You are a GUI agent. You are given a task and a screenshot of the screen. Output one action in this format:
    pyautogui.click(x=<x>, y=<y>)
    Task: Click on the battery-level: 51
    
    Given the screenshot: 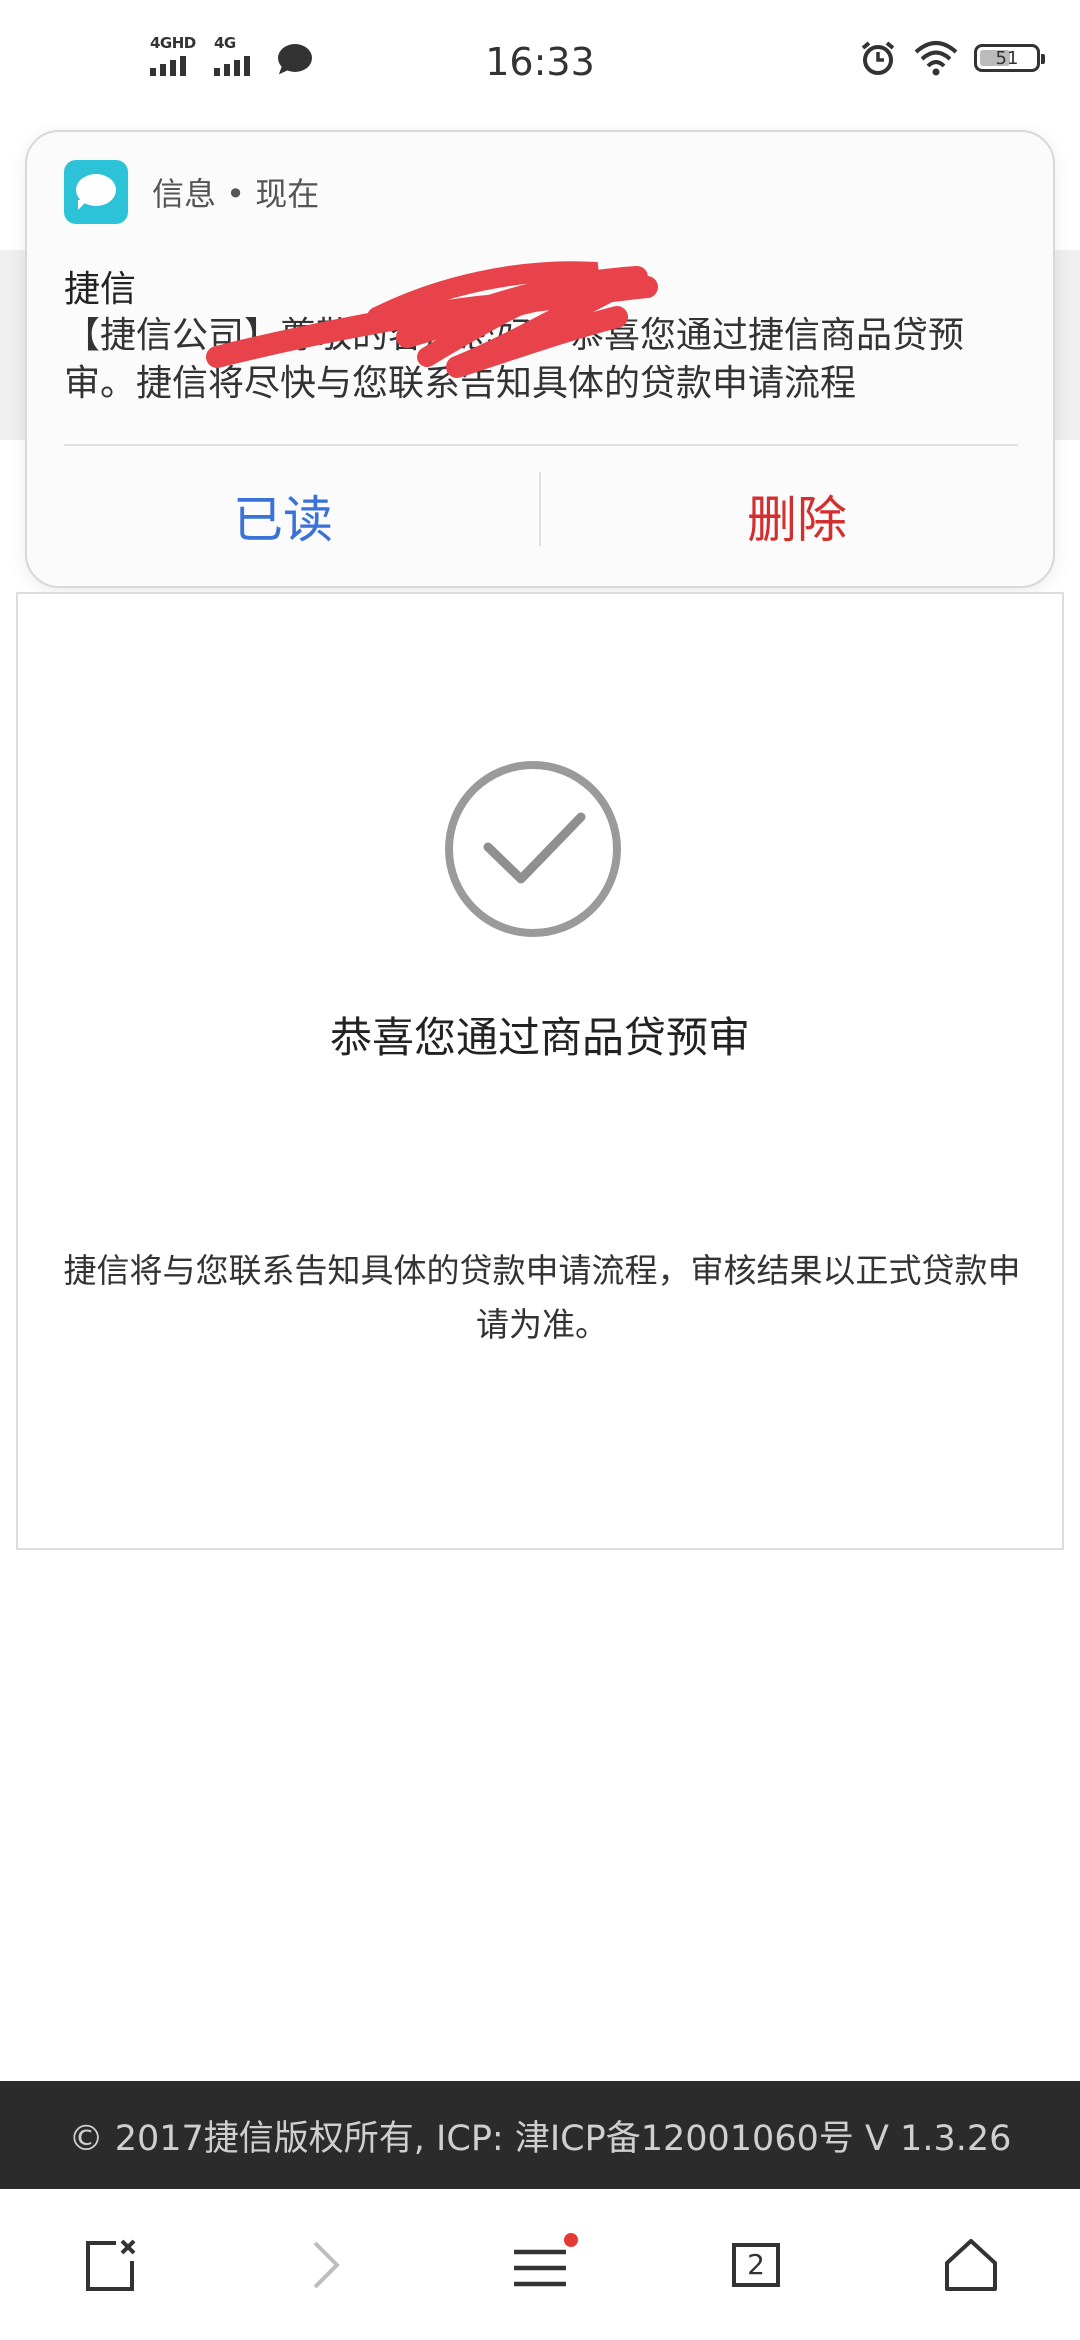 What is the action you would take?
    pyautogui.click(x=1007, y=58)
    